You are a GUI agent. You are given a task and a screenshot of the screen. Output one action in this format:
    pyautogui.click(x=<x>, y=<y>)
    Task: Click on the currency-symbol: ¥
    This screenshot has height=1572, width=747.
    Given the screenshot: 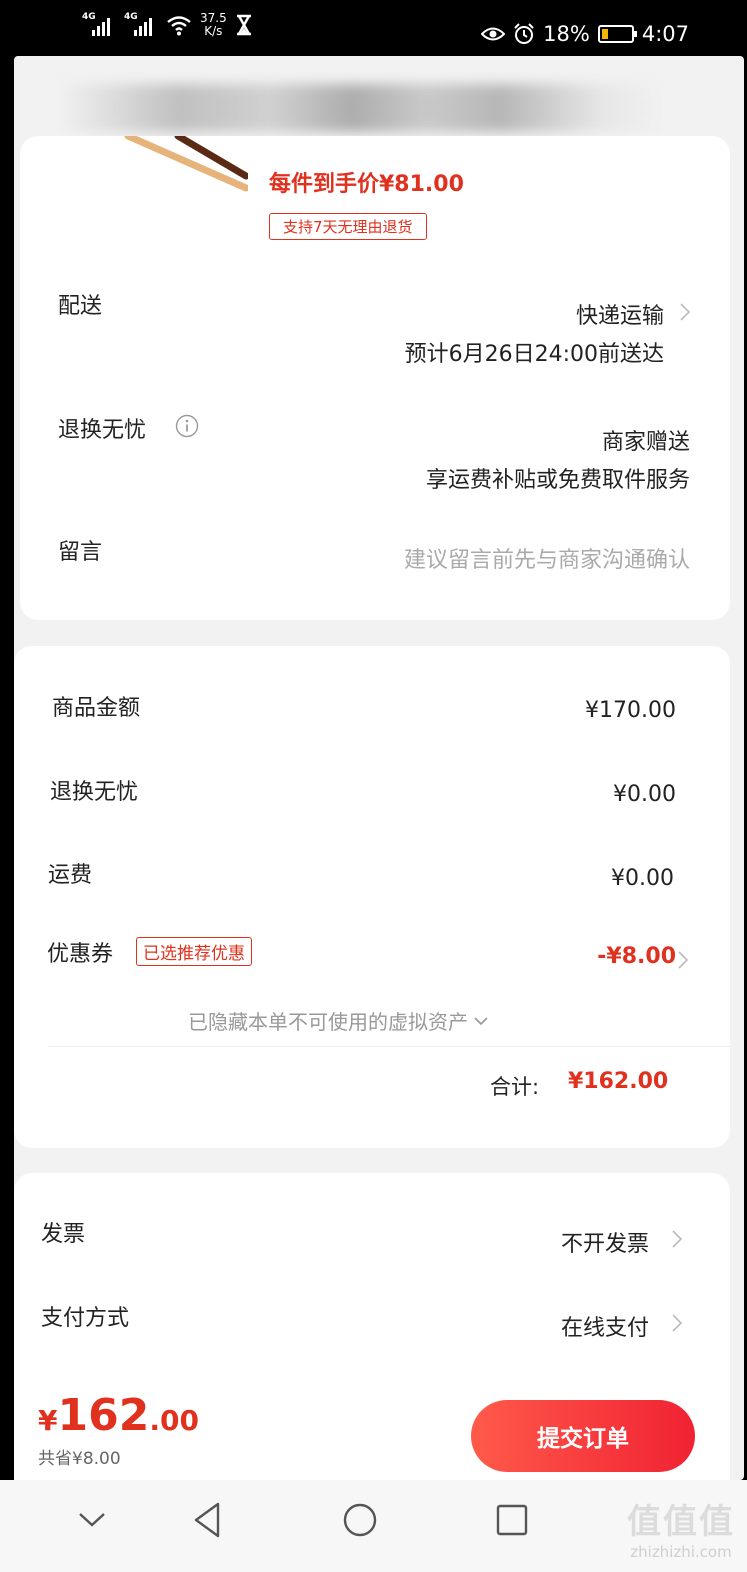 What is the action you would take?
    pyautogui.click(x=48, y=1420)
    